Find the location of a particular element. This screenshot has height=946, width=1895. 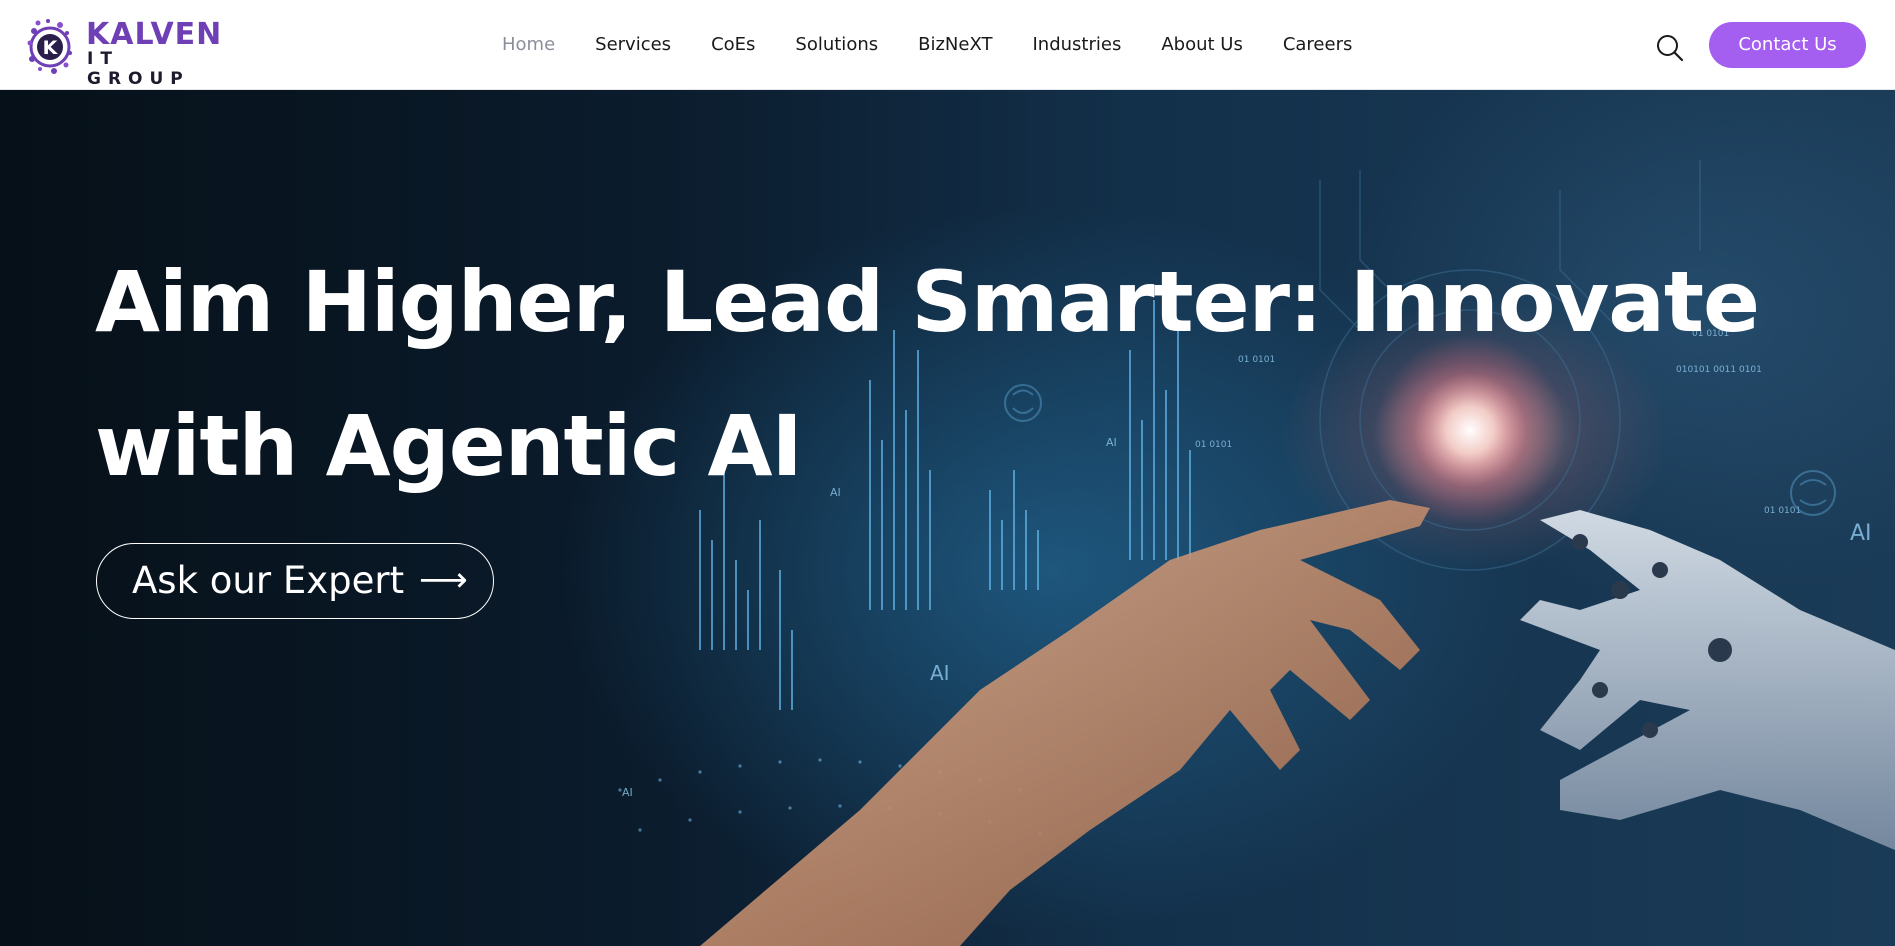

nav-solutions: Solutions is located at coordinates (836, 45).